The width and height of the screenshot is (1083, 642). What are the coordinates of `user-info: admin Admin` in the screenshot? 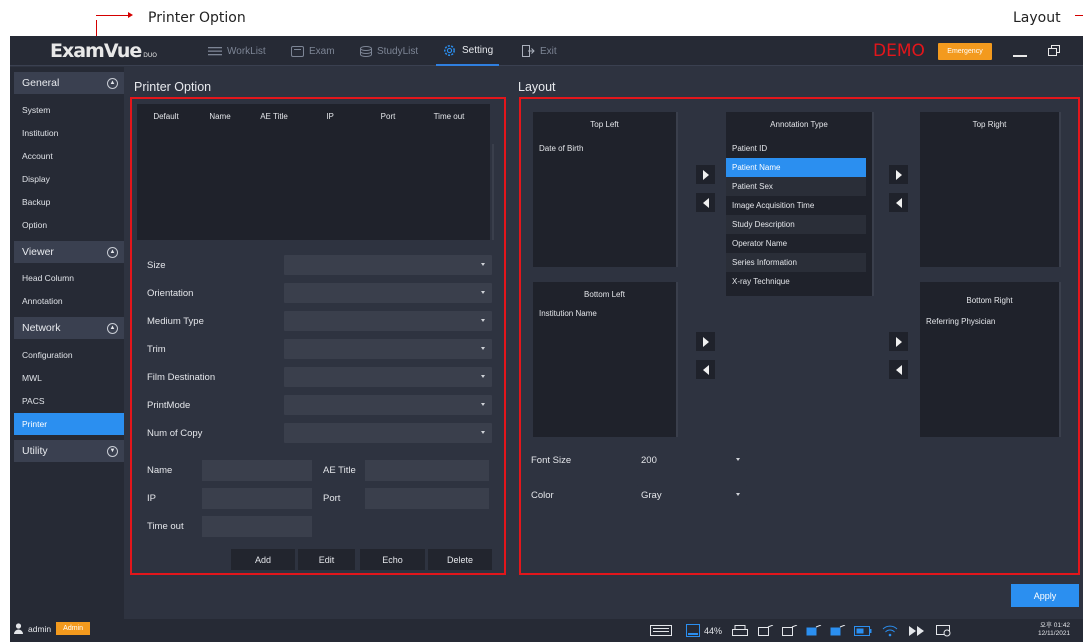 It's located at (52, 628).